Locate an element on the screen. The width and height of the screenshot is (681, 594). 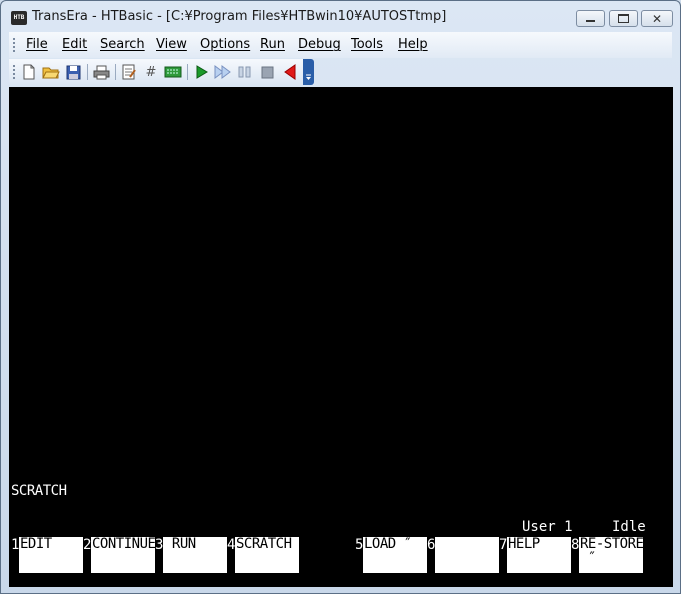
close-icon: ✕ is located at coordinates (657, 18).